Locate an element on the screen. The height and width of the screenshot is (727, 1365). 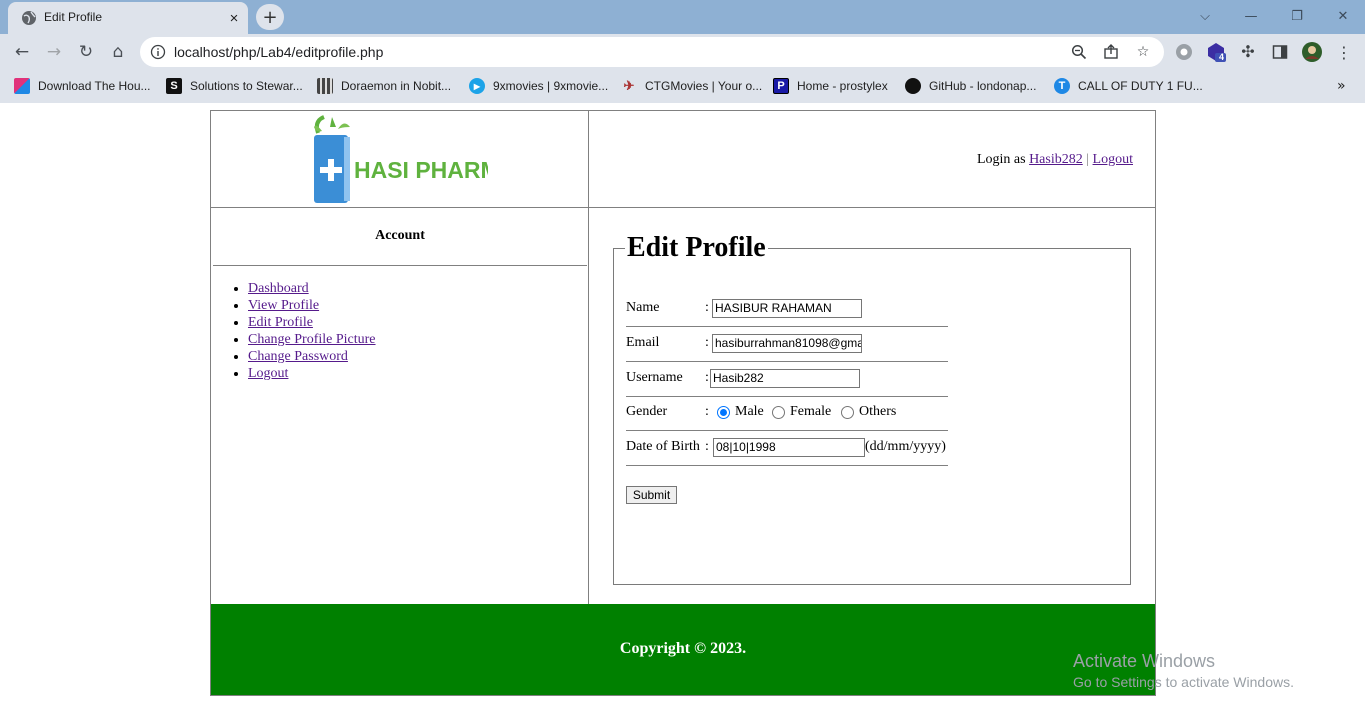
ship-icon: ✈ is located at coordinates (629, 85).